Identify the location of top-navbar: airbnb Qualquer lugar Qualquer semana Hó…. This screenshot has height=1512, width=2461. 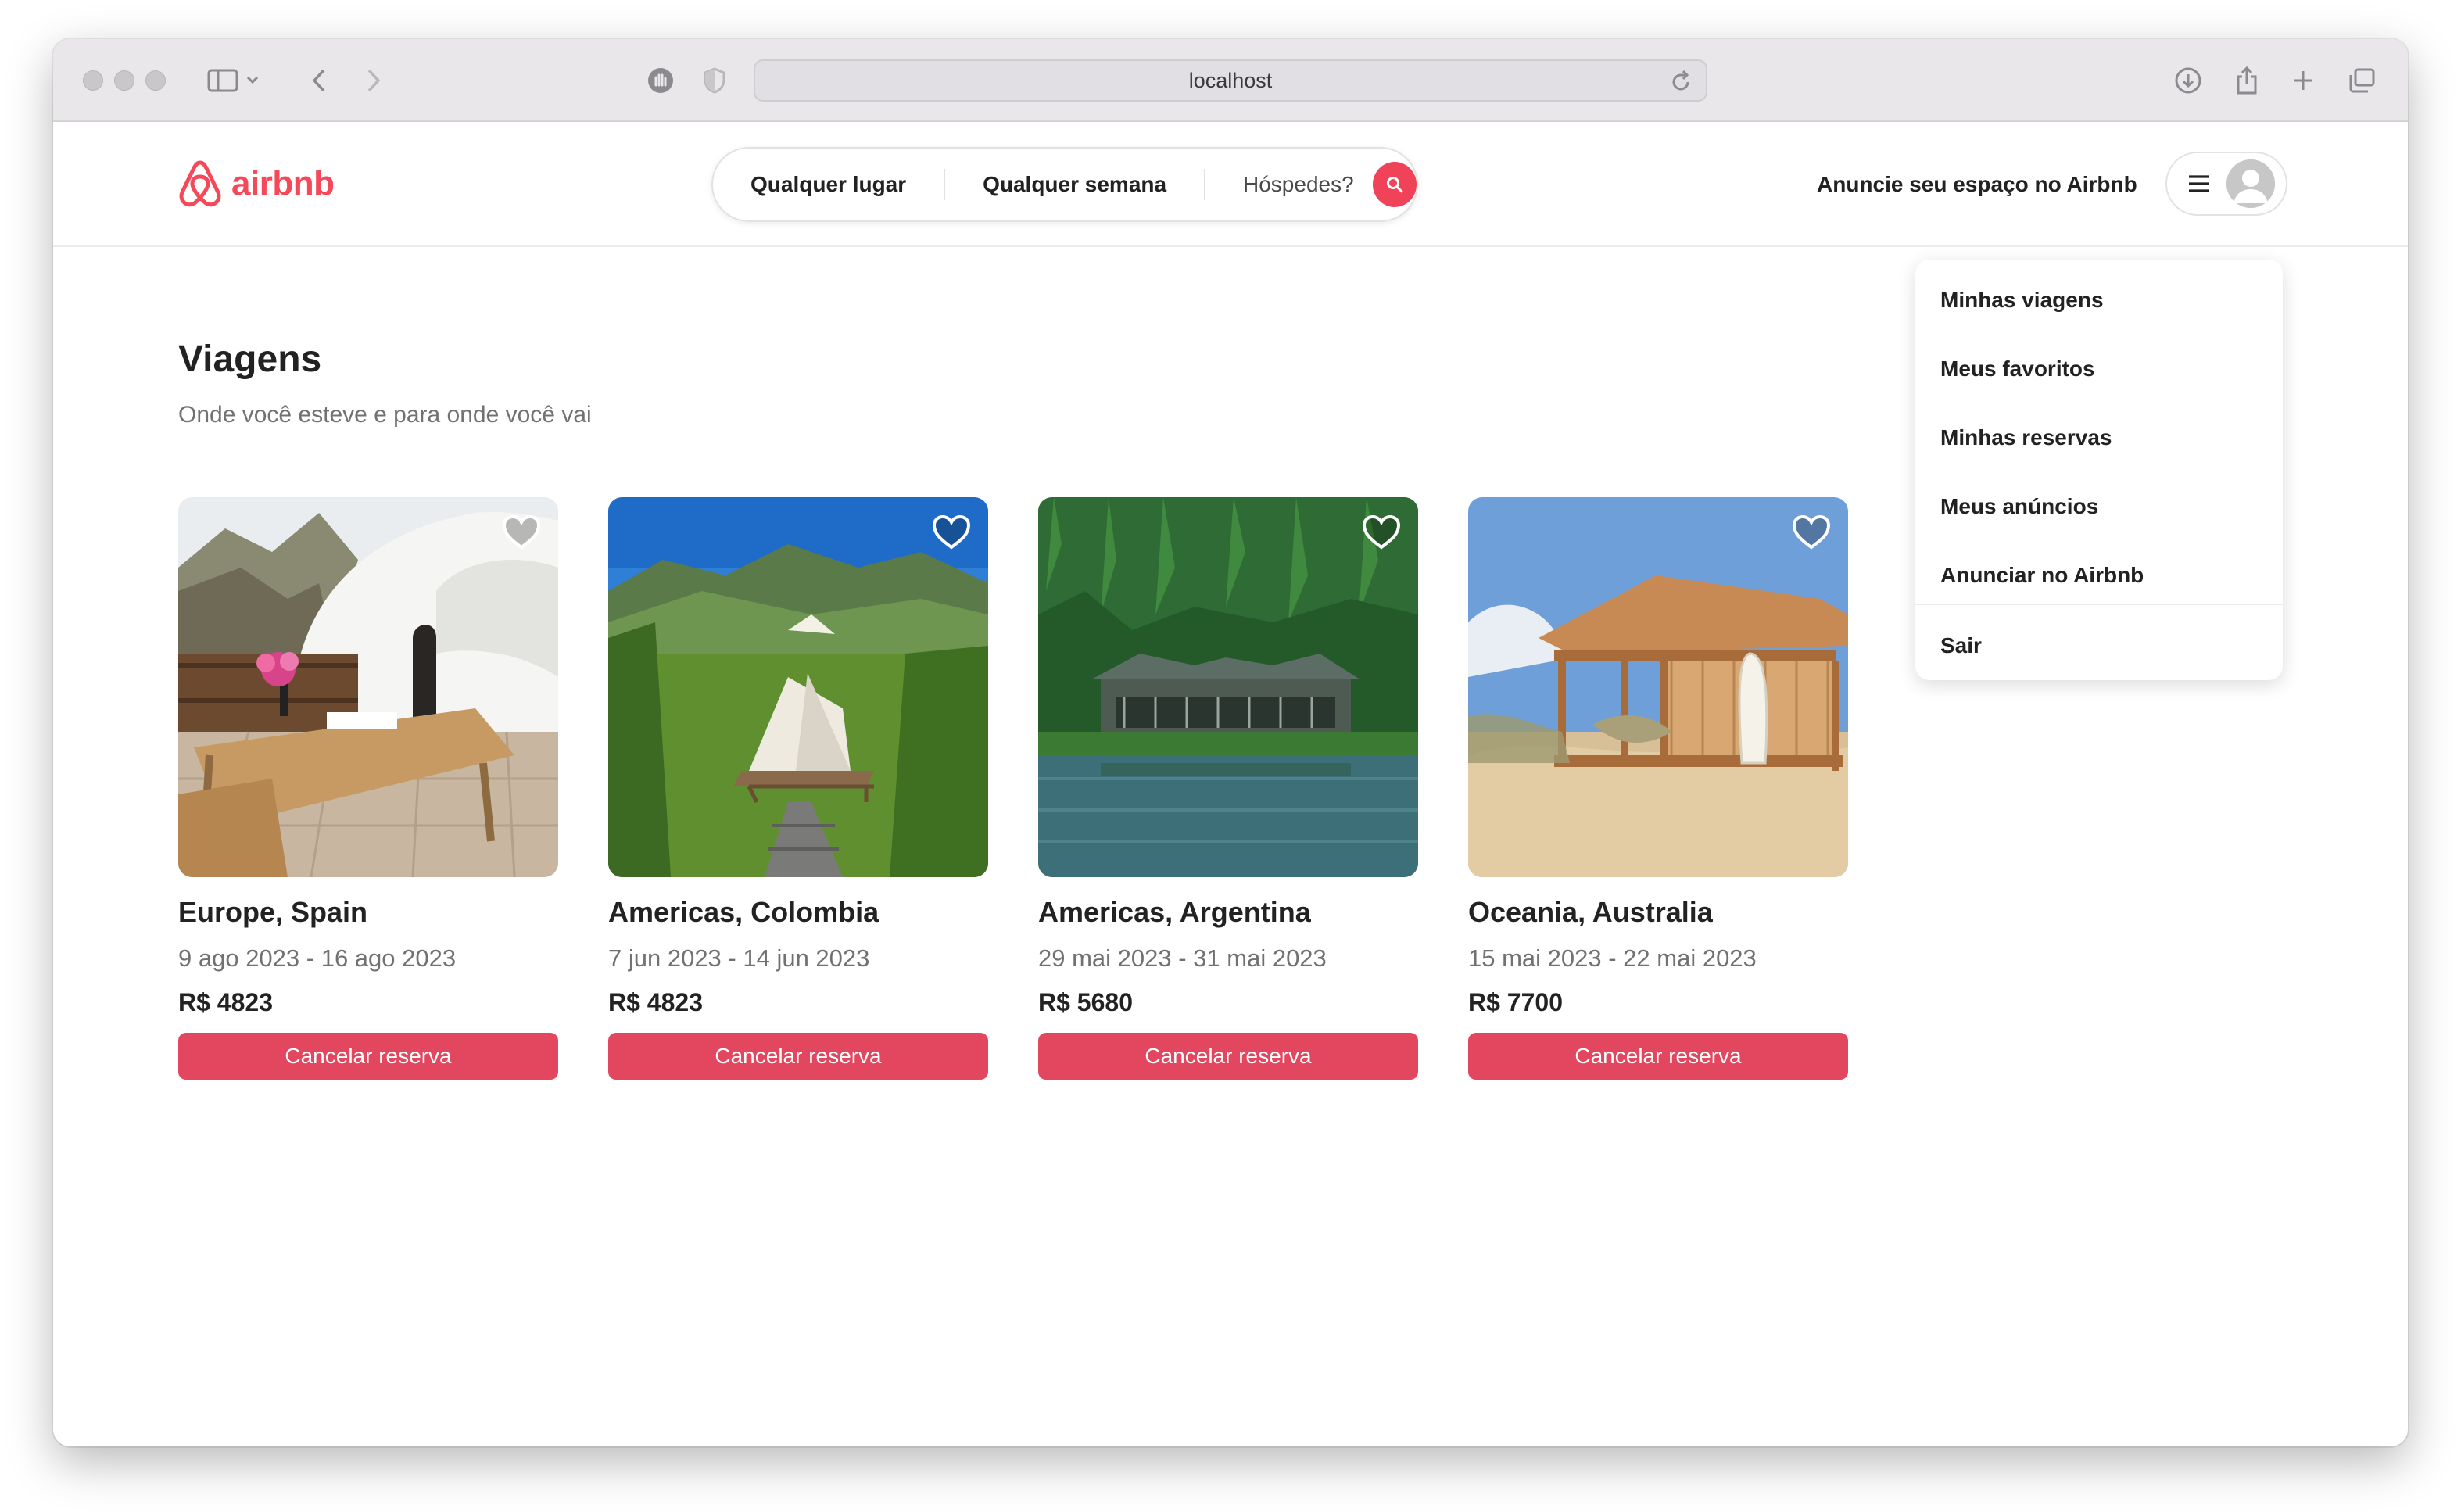
(1230, 184).